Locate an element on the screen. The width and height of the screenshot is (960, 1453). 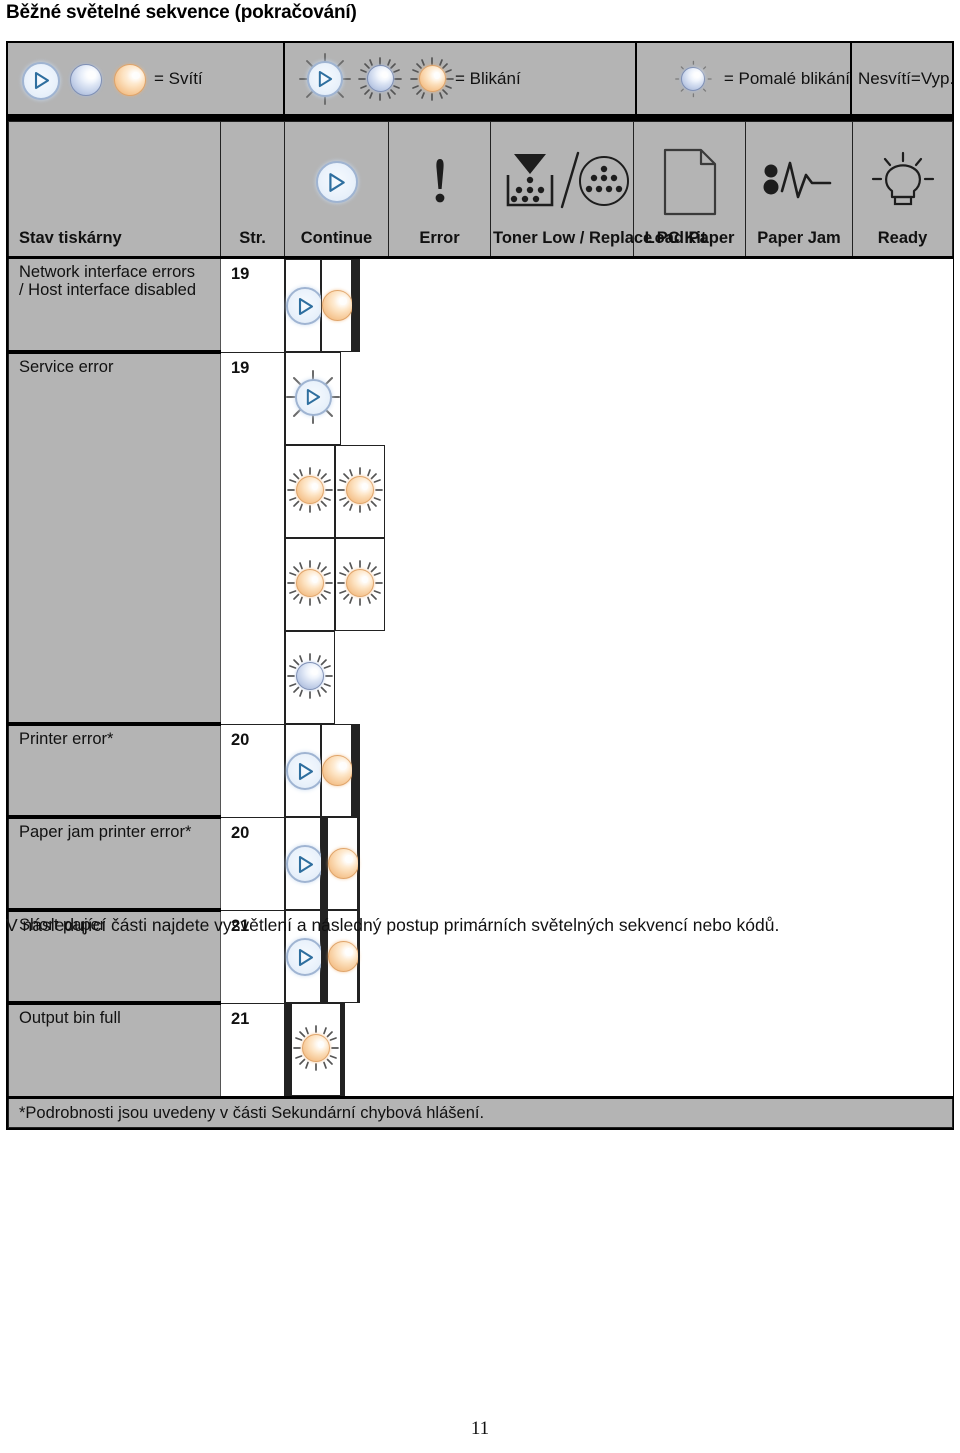
row-state-label: Printer error* is located at coordinates (66, 739).